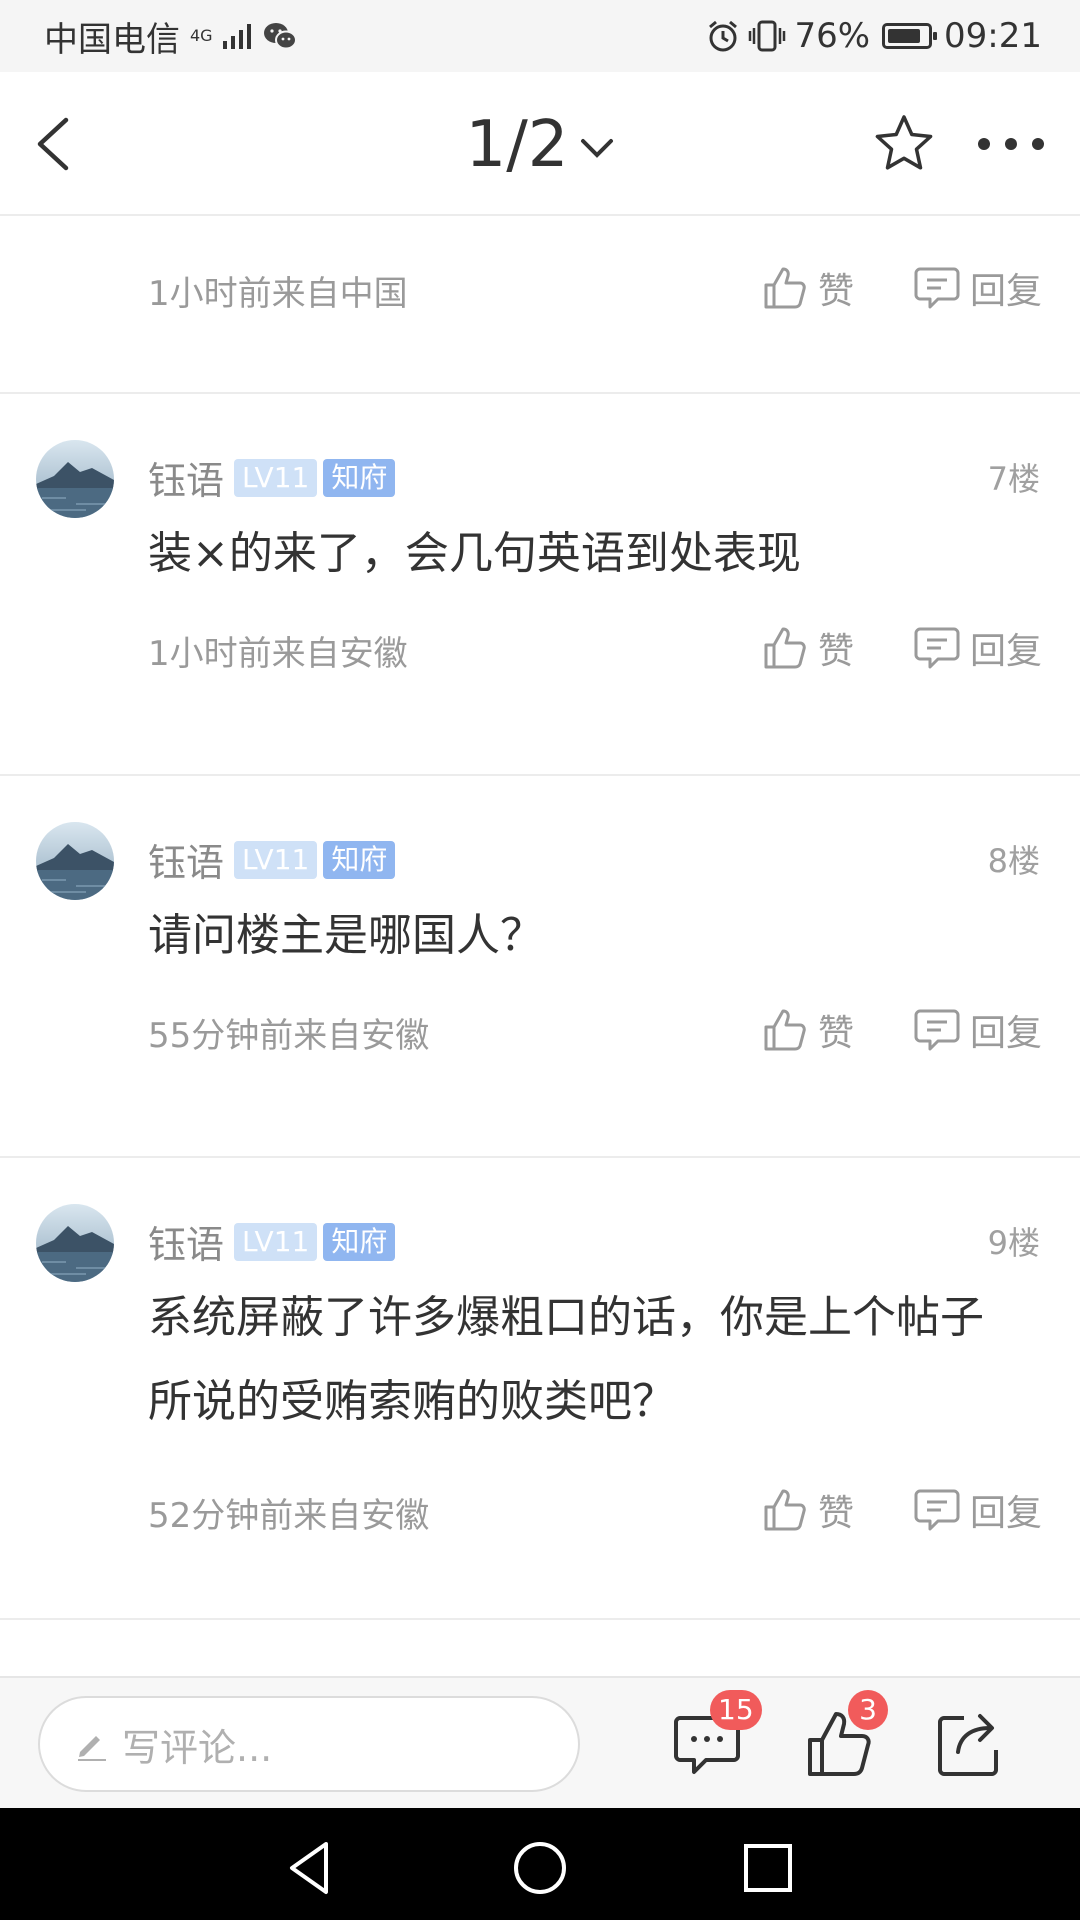 This screenshot has width=1080, height=1920. I want to click on top-nav-bar: 1/2, so click(540, 144).